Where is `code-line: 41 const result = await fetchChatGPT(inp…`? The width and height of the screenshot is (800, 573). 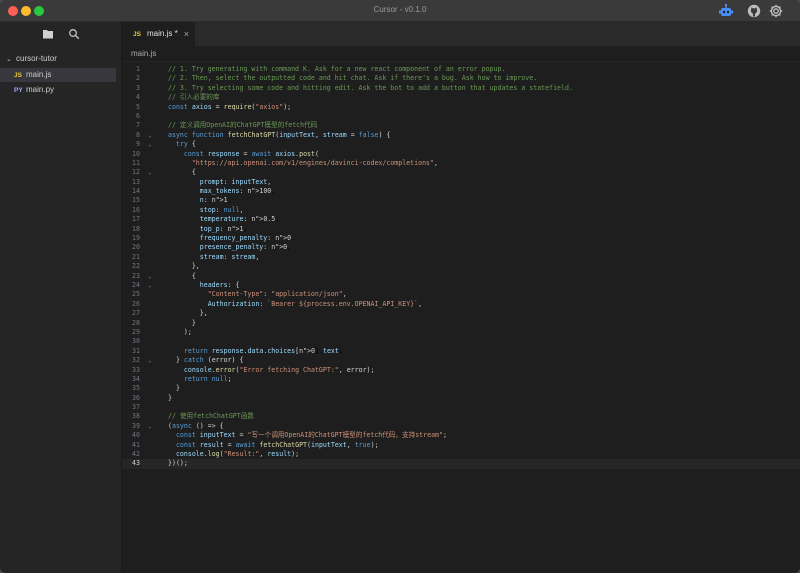
code-line: 41 const result = await fetchChatGPT(inp… is located at coordinates (461, 445).